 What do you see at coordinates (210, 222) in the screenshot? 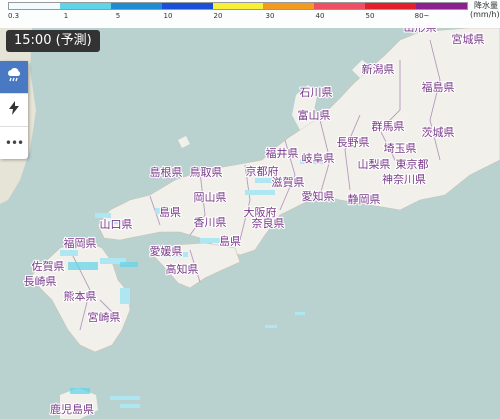
I see `prefecture-label: 香川県` at bounding box center [210, 222].